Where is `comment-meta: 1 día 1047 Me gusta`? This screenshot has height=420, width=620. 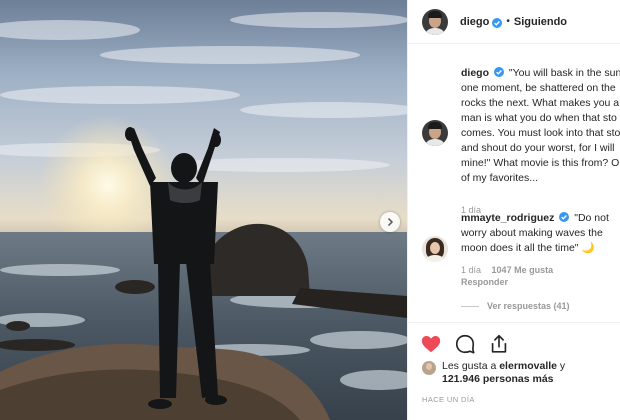
comment-meta: 1 día 1047 Me gusta is located at coordinates (507, 270).